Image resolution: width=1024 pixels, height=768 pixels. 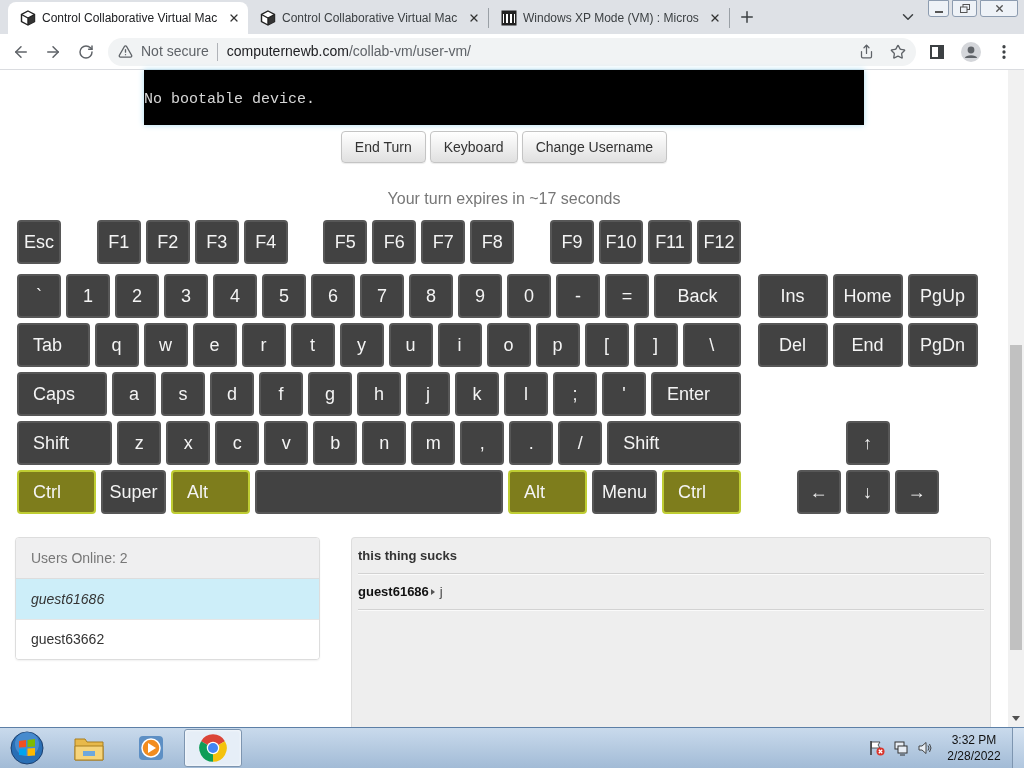 I want to click on virtual-key: n, so click(x=384, y=443).